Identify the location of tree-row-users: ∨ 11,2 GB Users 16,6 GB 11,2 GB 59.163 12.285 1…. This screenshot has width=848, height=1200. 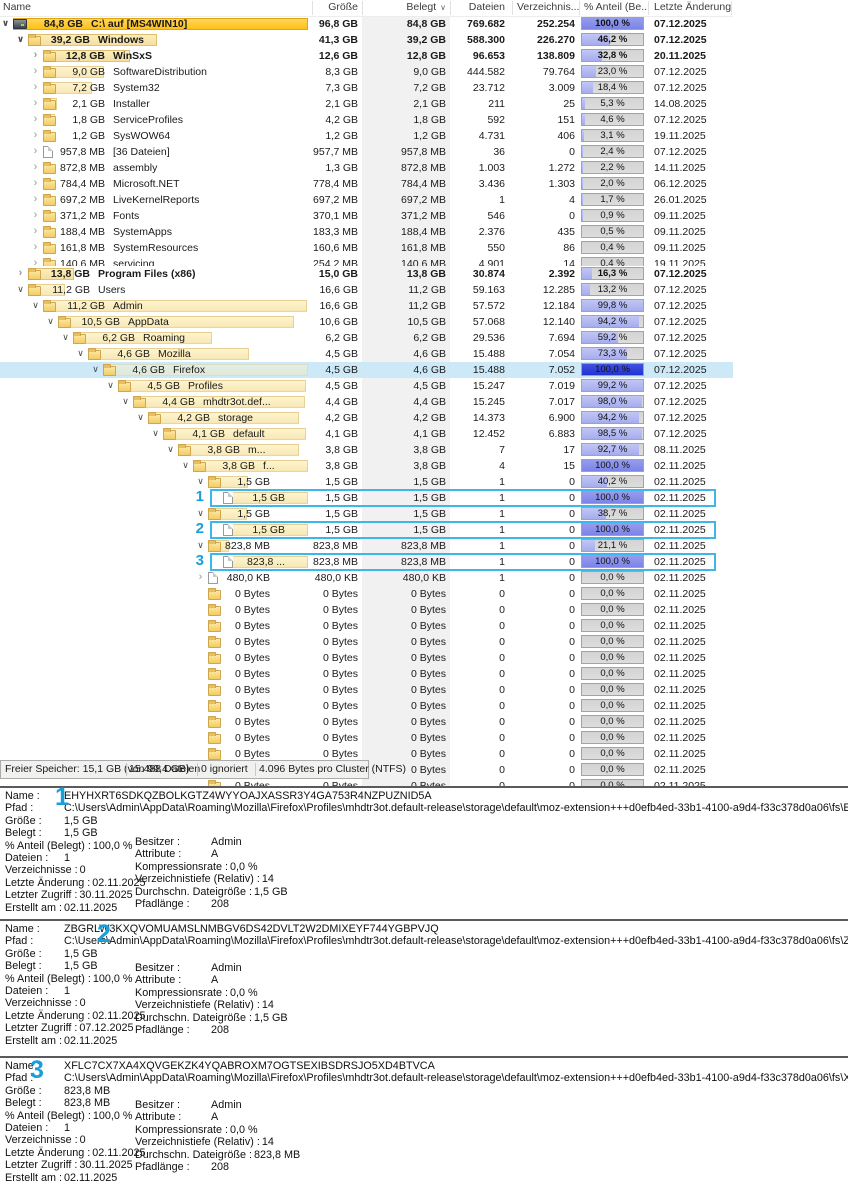
(366, 290).